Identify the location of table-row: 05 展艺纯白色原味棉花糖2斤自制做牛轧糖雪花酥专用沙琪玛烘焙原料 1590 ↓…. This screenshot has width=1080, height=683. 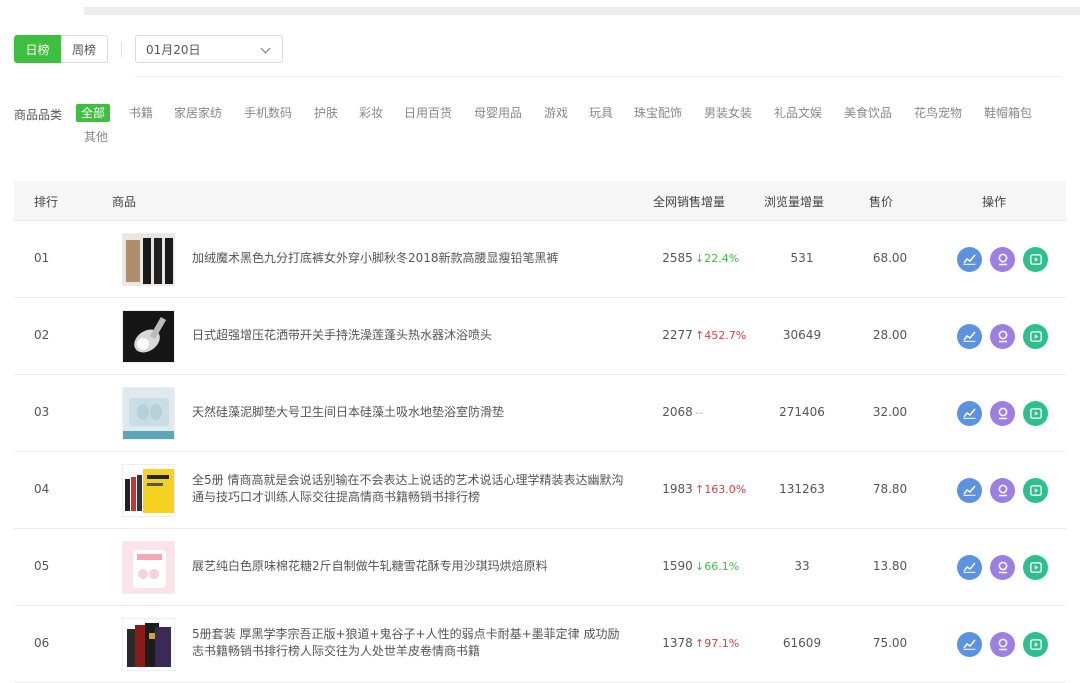
(540, 567).